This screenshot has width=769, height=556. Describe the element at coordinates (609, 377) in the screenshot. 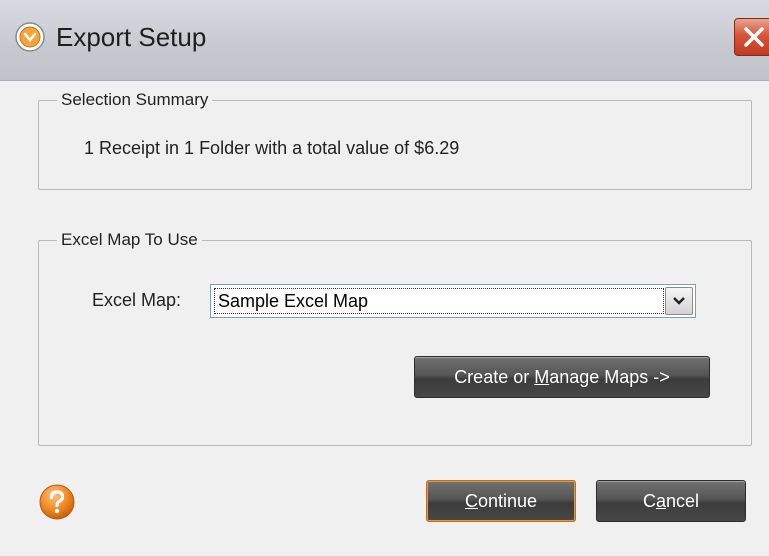

I see `manage-button-text-suffix: anage Maps ->` at that location.